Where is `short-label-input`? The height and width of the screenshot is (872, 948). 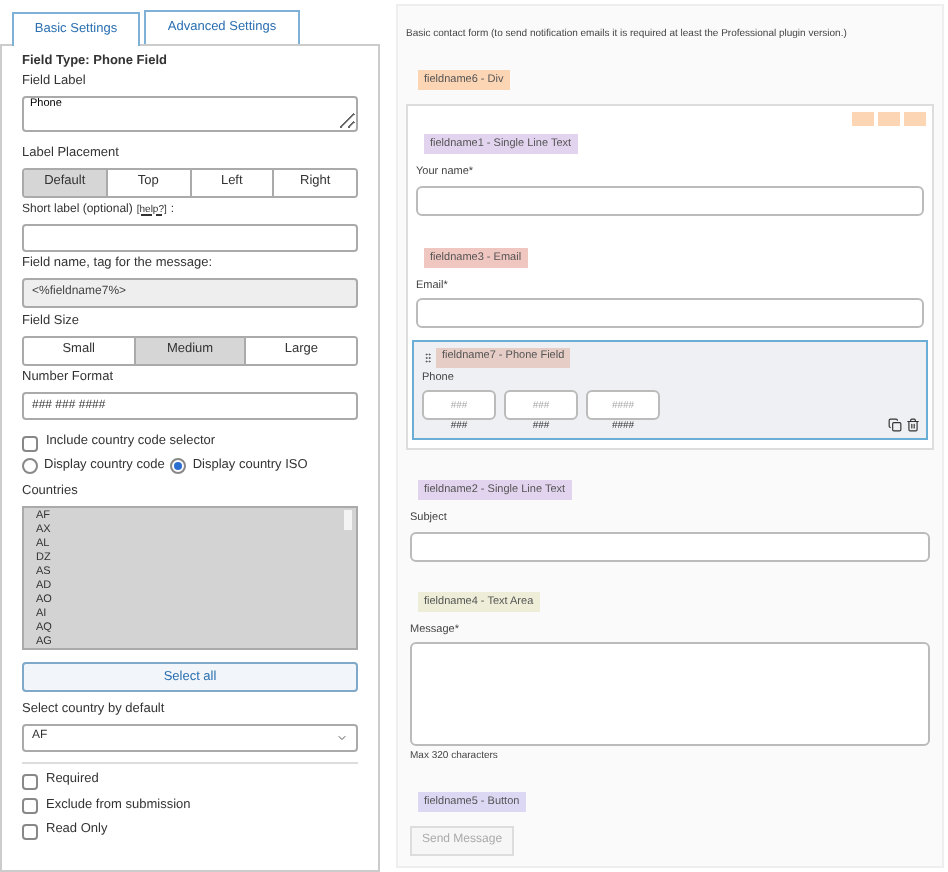
short-label-input is located at coordinates (190, 237).